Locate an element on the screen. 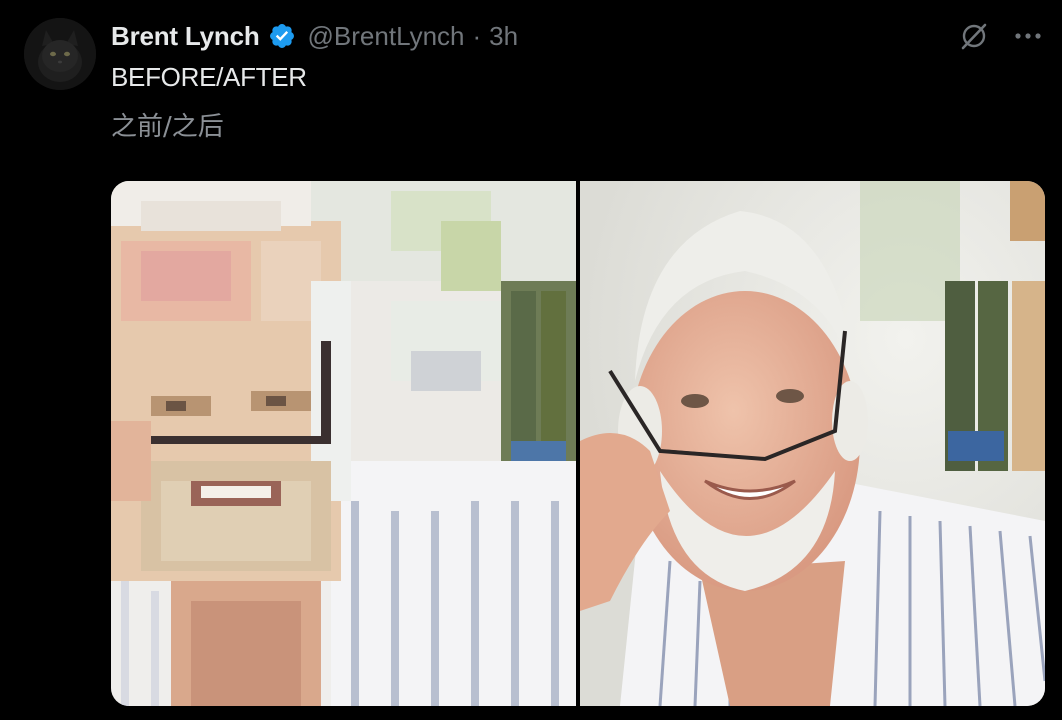 This screenshot has width=1062, height=720. user-handle: @BrentLynch is located at coordinates (386, 36).